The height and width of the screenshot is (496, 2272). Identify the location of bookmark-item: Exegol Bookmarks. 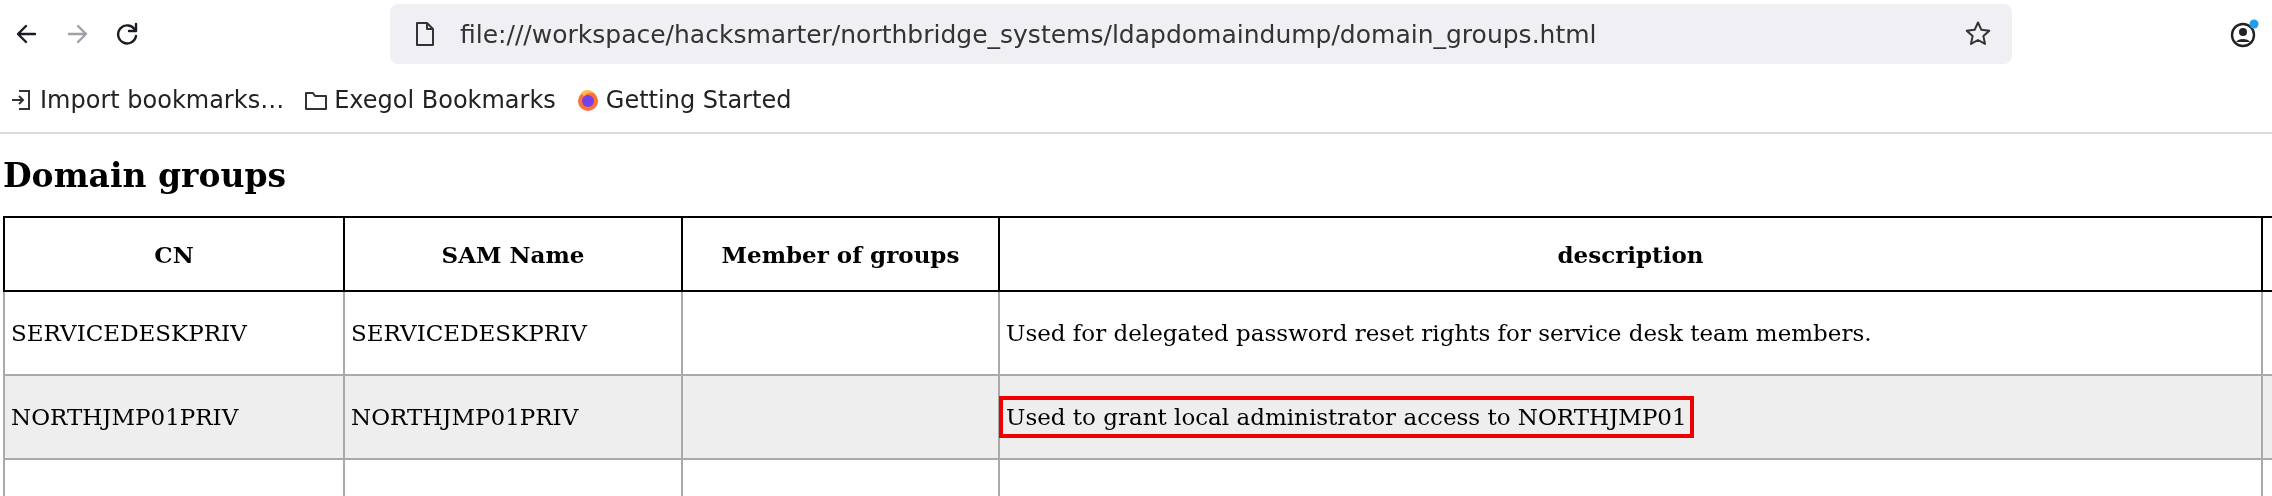
(430, 100).